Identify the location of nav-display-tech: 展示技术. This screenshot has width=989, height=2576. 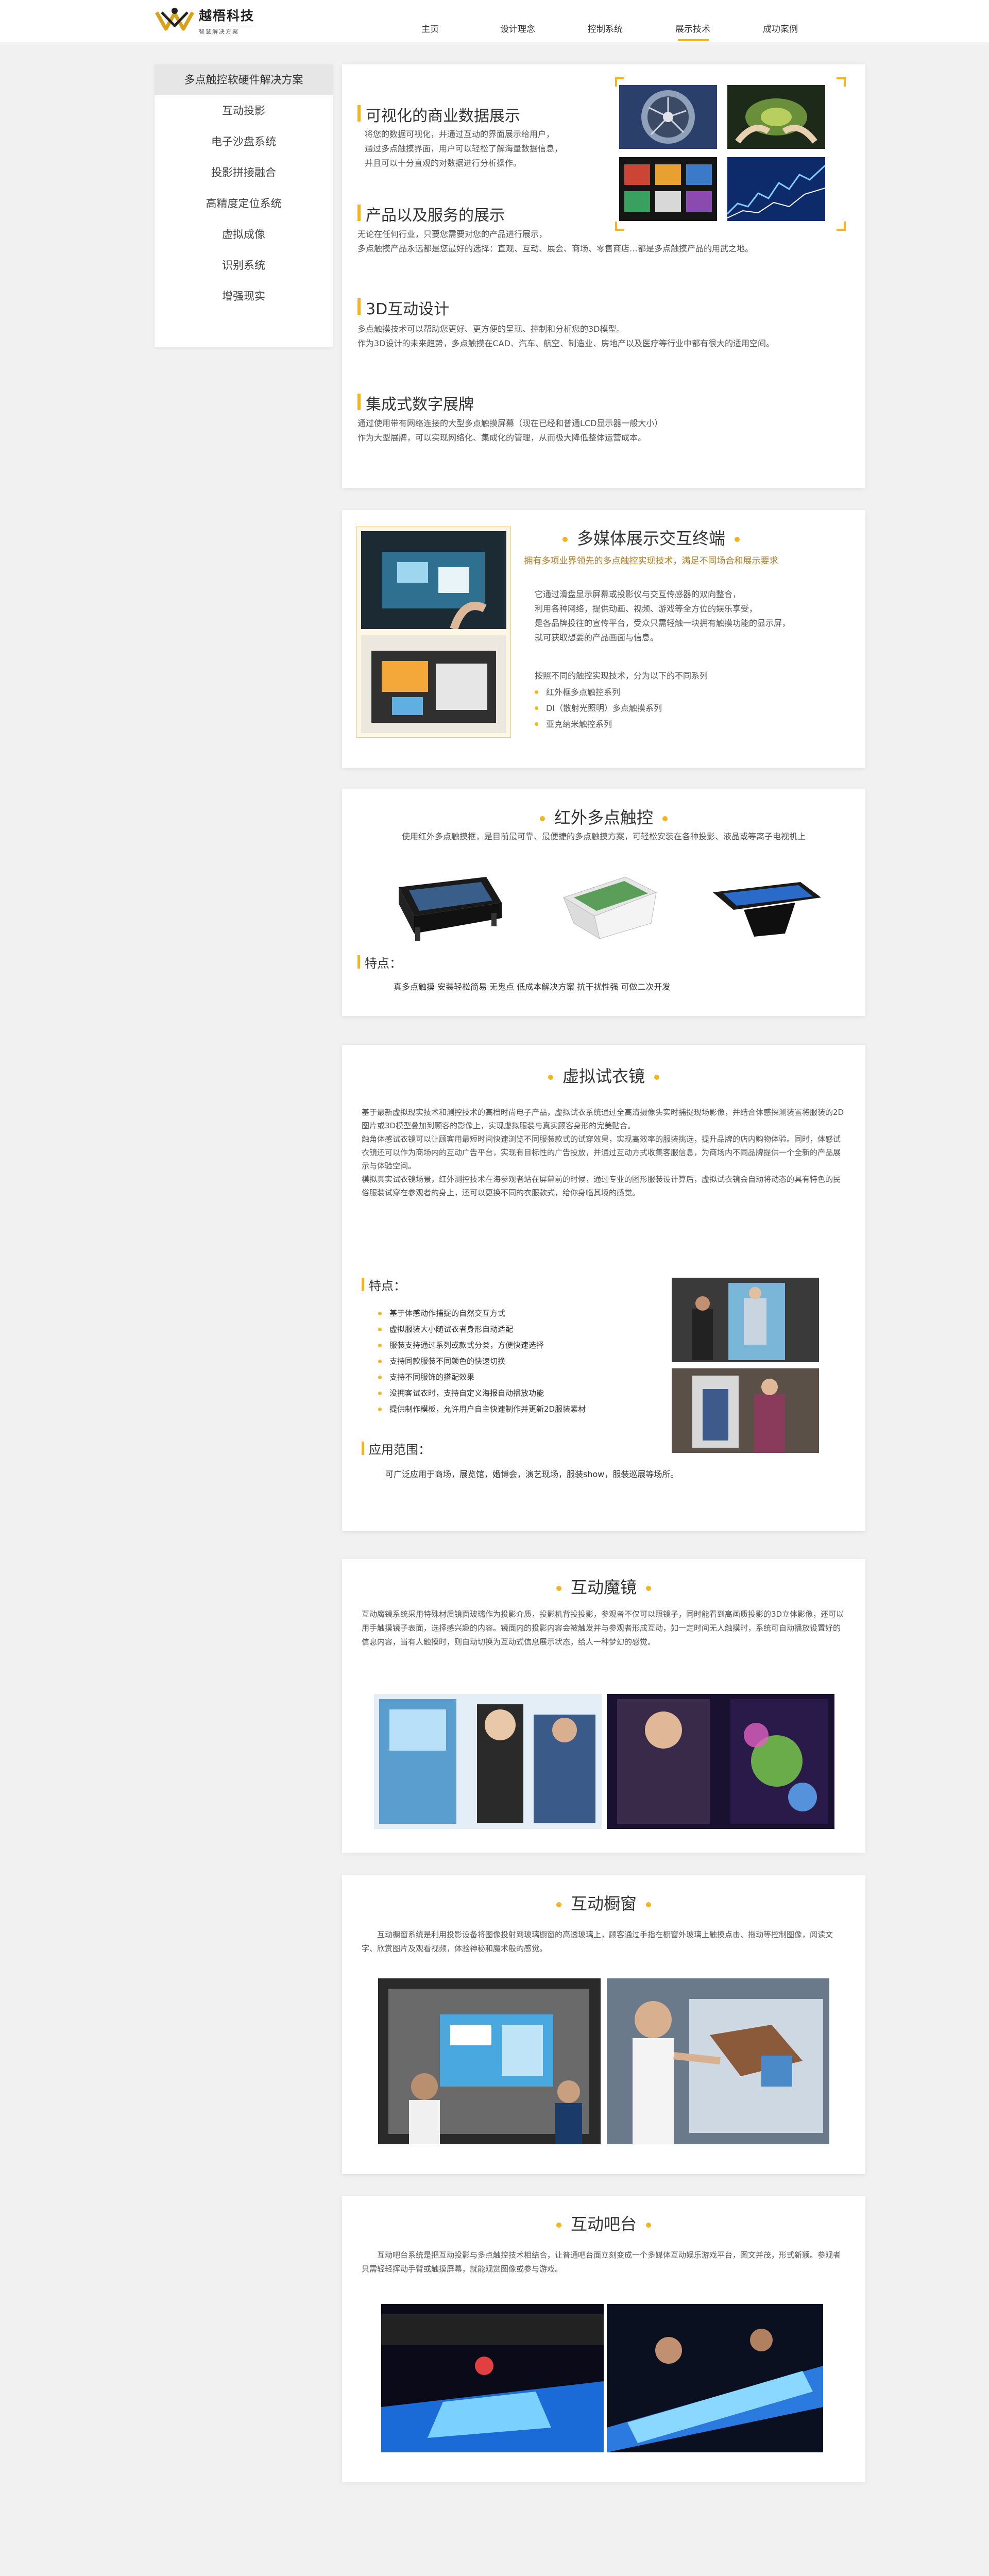
(693, 31).